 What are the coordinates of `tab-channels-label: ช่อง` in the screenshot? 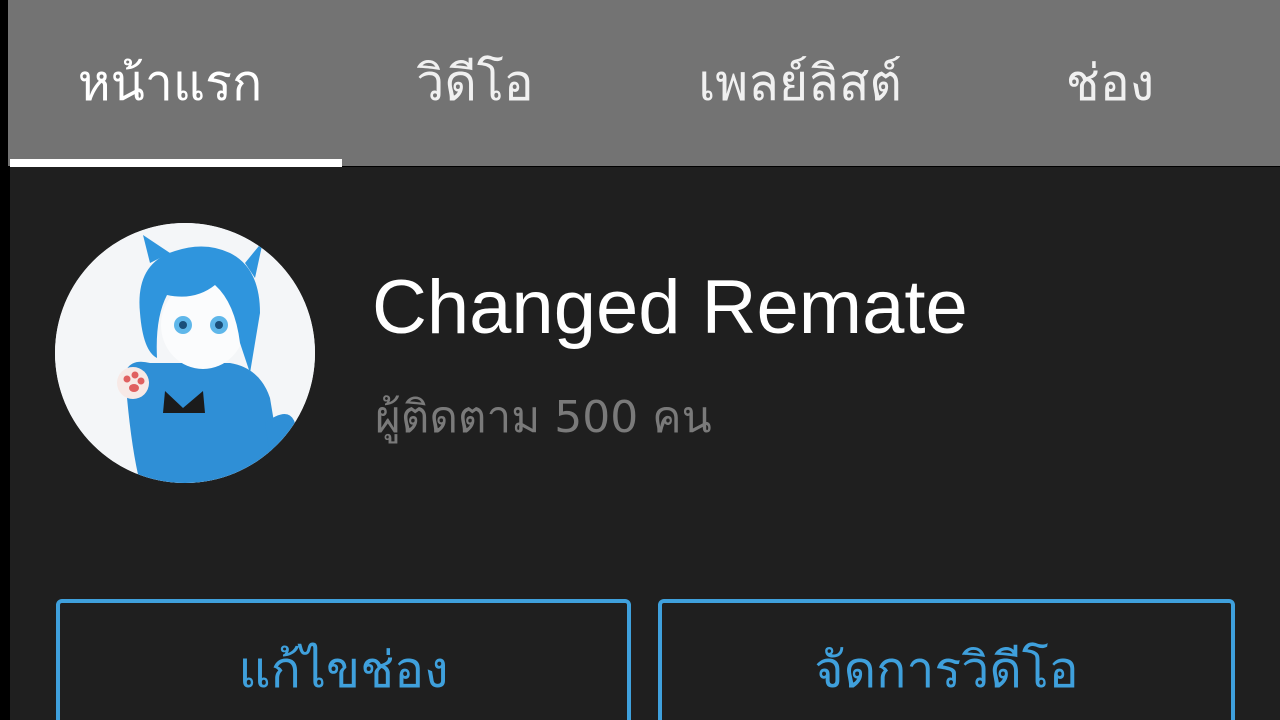 It's located at (1110, 83).